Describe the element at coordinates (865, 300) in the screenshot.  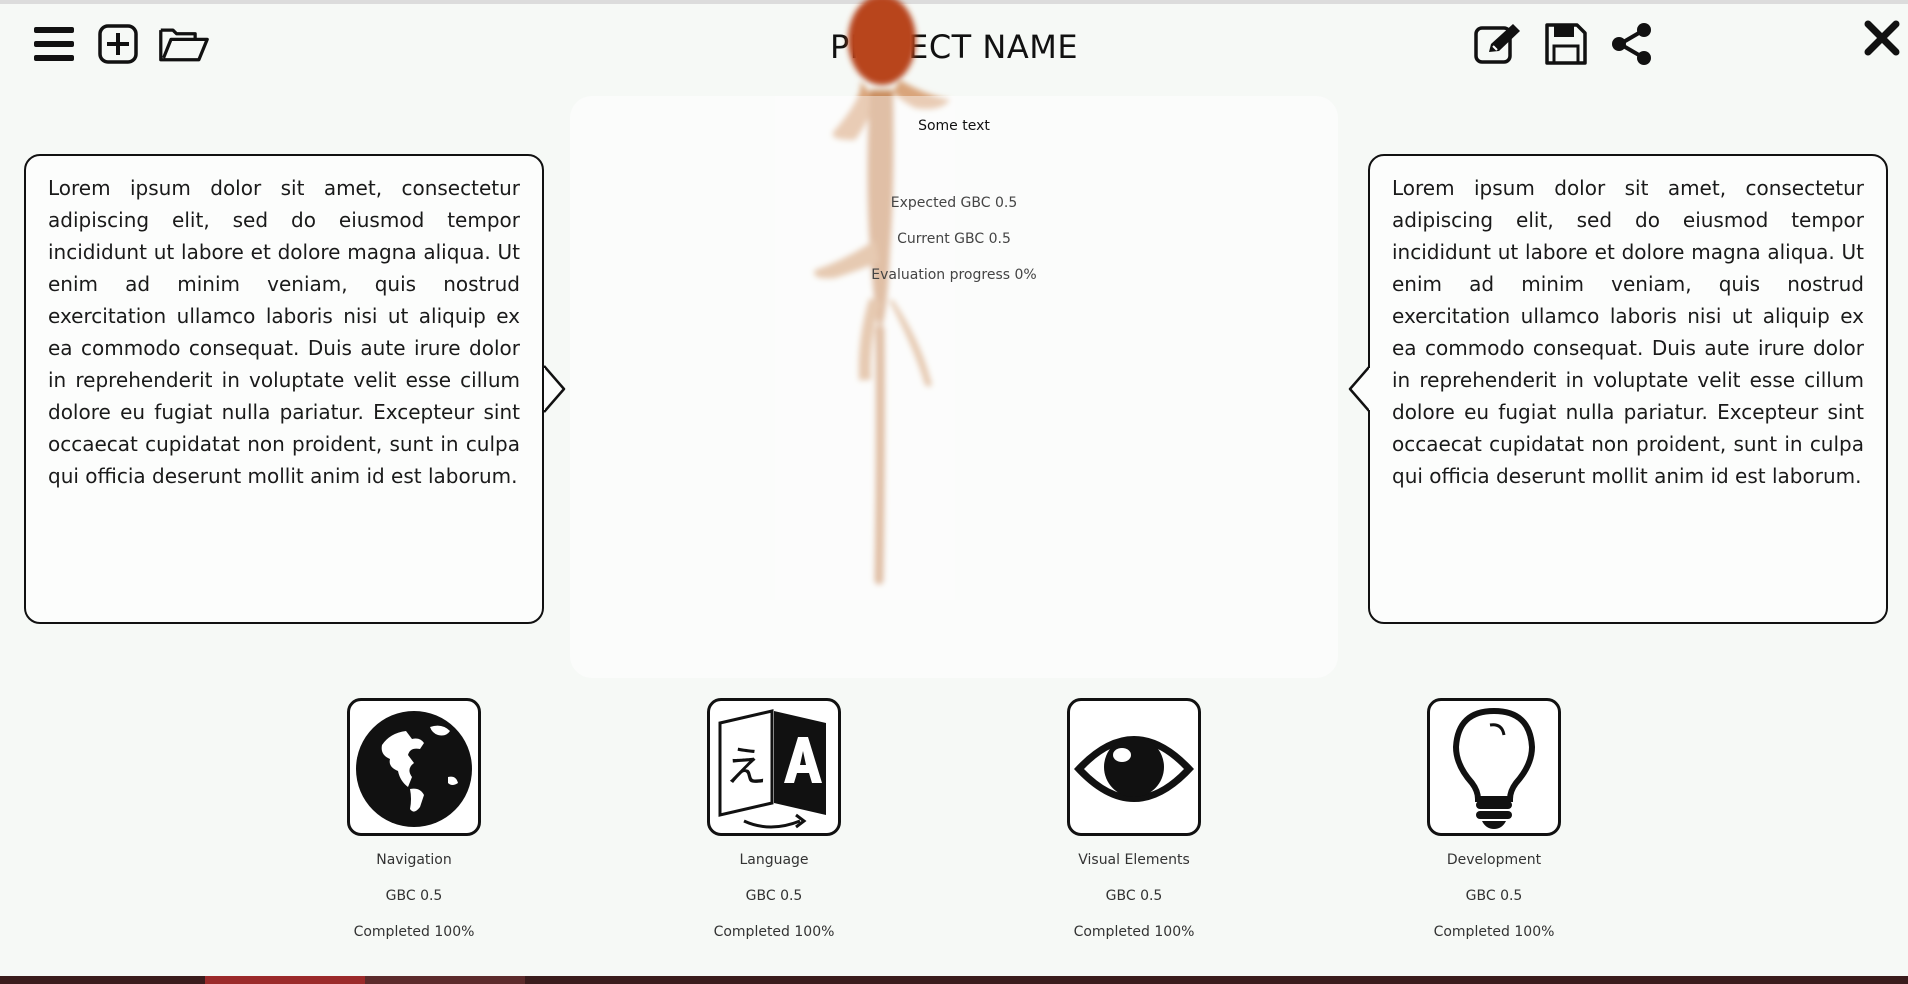
I see `gecko-image` at that location.